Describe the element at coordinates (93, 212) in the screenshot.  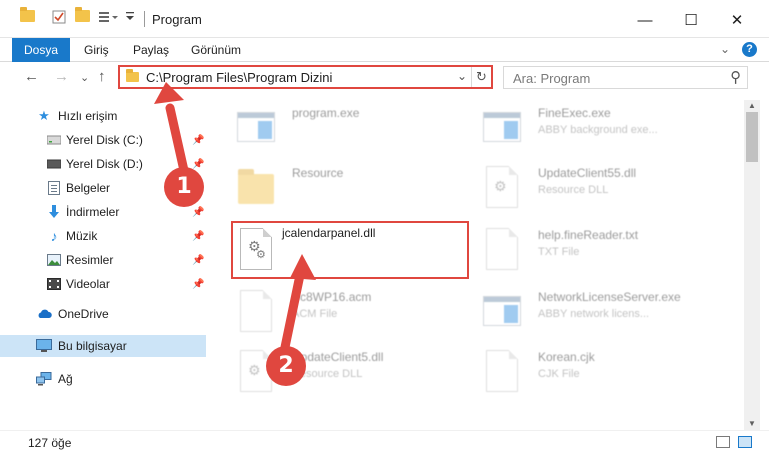
I see `nav-label: İndirmeler` at that location.